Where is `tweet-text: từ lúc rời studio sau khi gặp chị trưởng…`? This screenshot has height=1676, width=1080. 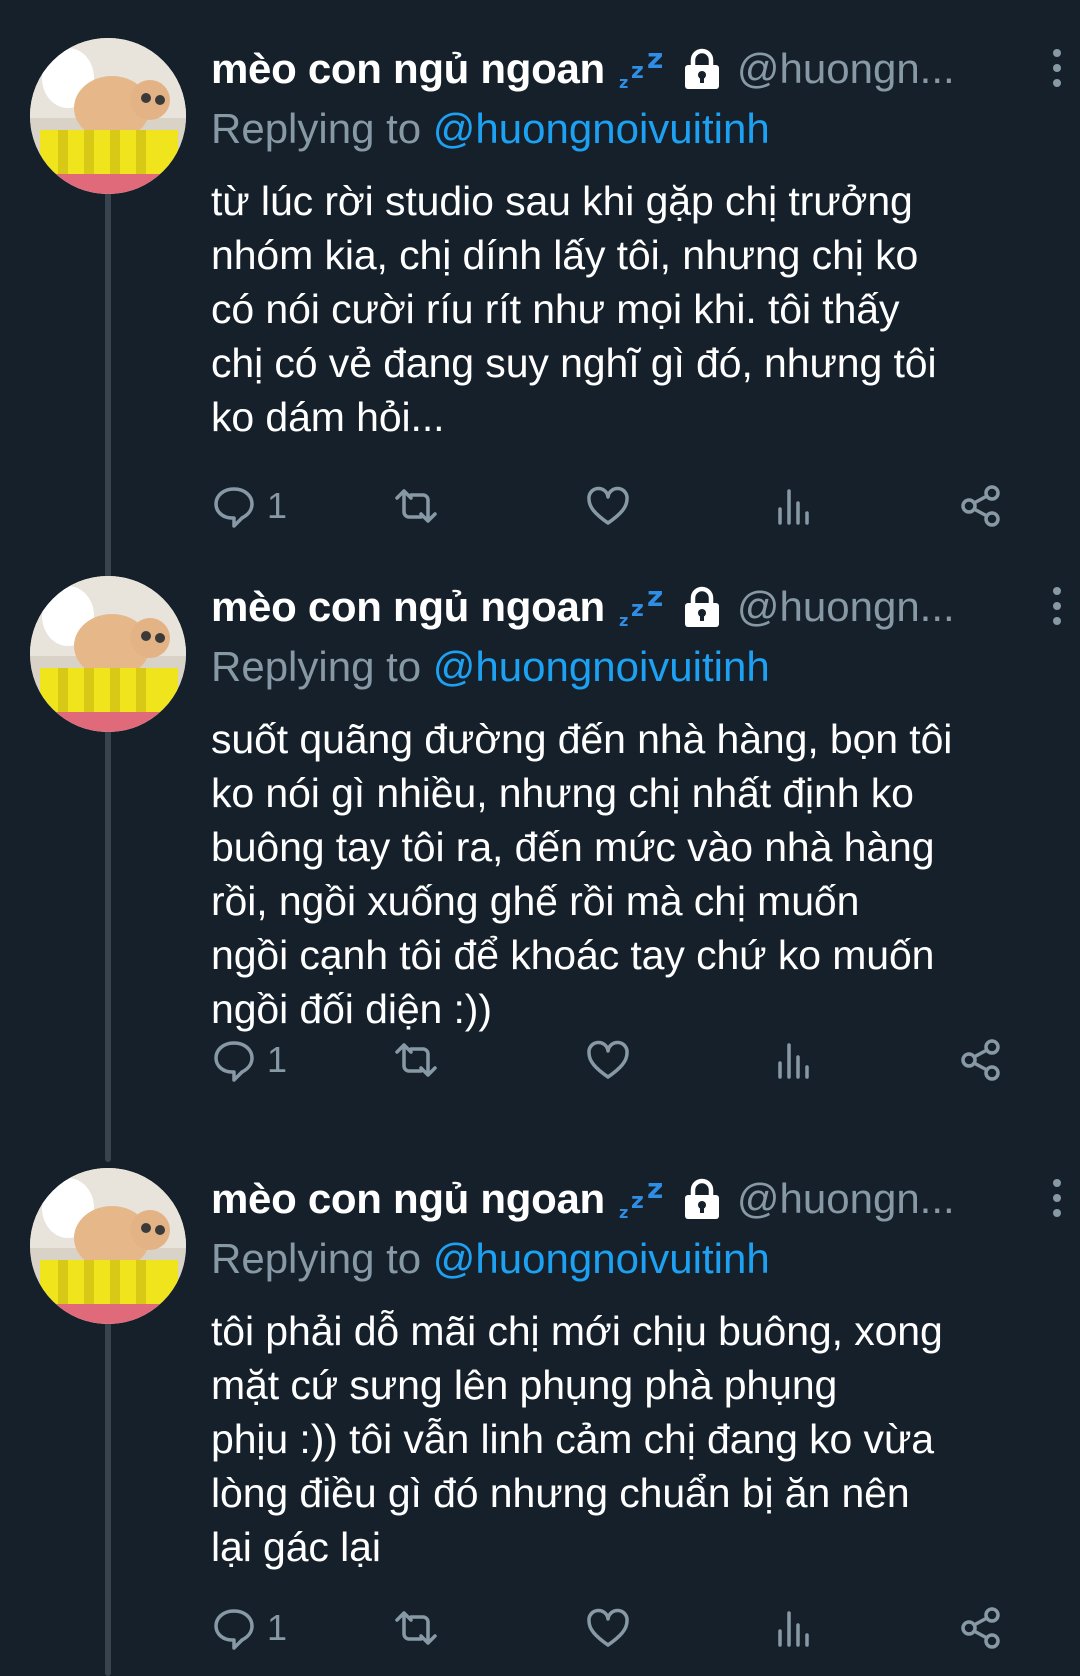
tweet-text: từ lúc rời studio sau khi gặp chị trưởng… is located at coordinates (574, 309).